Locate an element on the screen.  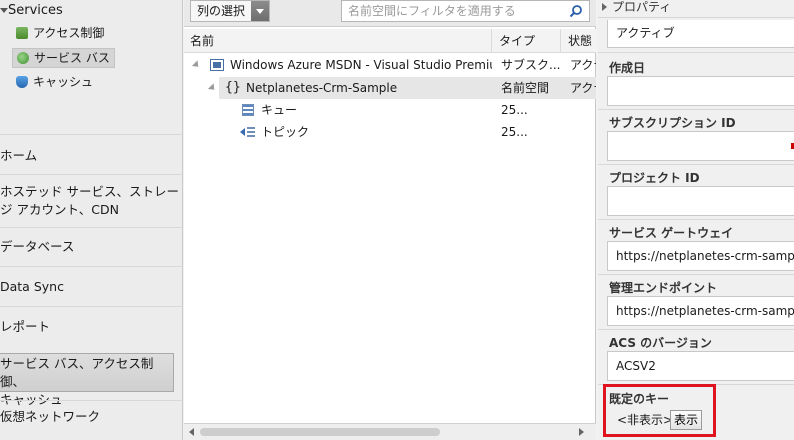
scroll-left-icon is located at coordinates (191, 432).